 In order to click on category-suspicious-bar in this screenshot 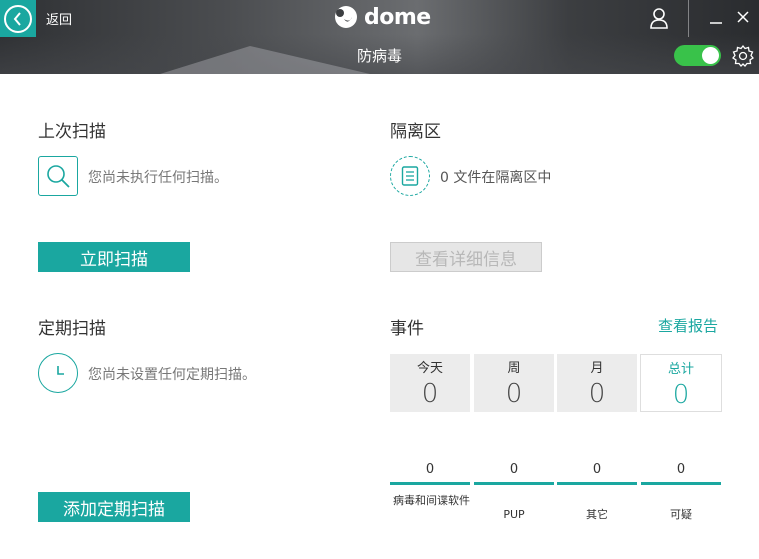, I will do `click(681, 483)`.